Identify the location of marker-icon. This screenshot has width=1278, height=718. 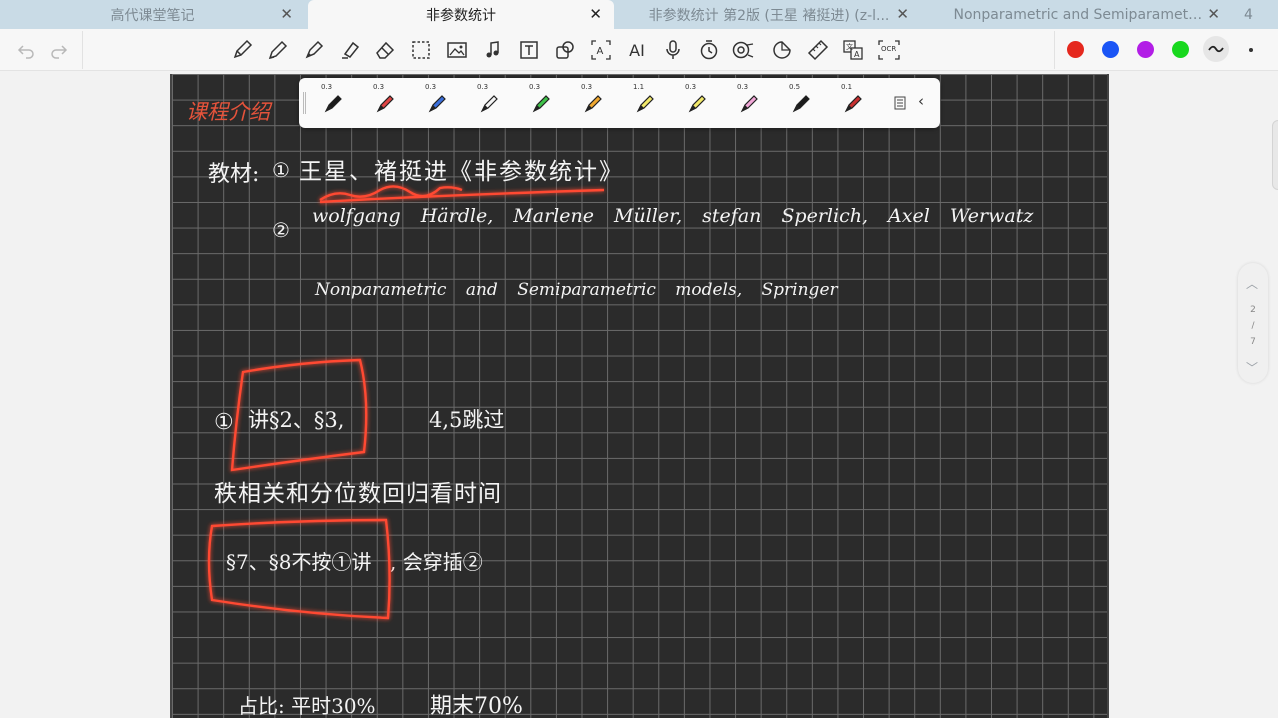
(314, 50).